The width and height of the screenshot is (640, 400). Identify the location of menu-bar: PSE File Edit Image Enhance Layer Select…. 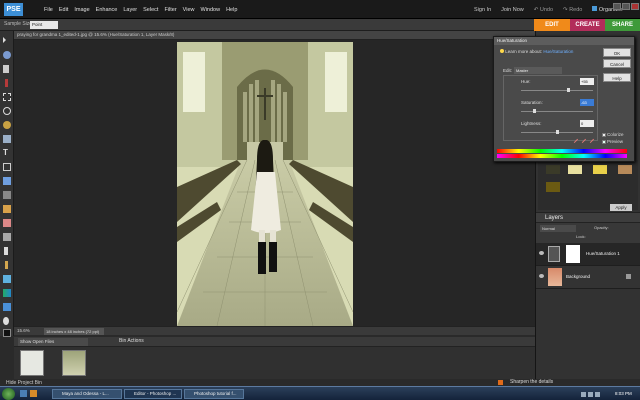
(320, 9).